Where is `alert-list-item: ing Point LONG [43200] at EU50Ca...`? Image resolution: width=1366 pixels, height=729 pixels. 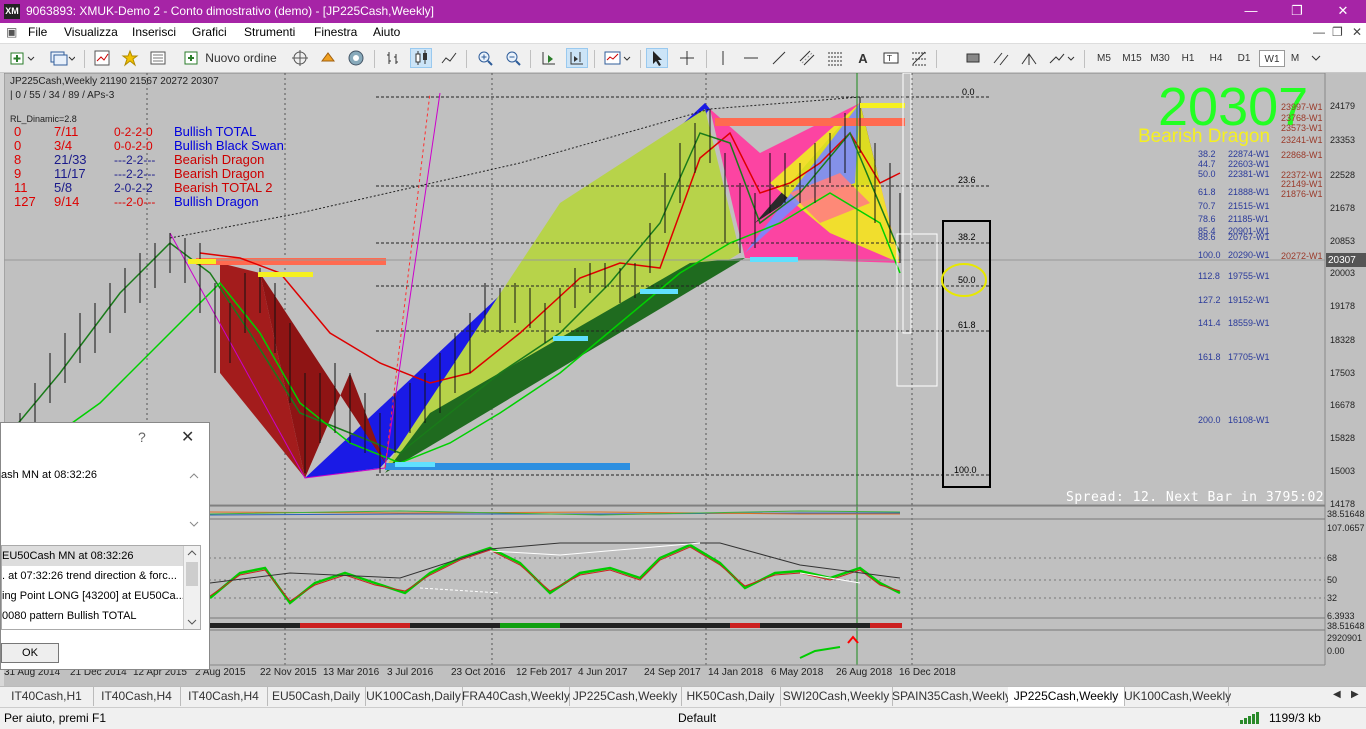
alert-list-item: ing Point LONG [43200] at EU50Ca... is located at coordinates (93, 596).